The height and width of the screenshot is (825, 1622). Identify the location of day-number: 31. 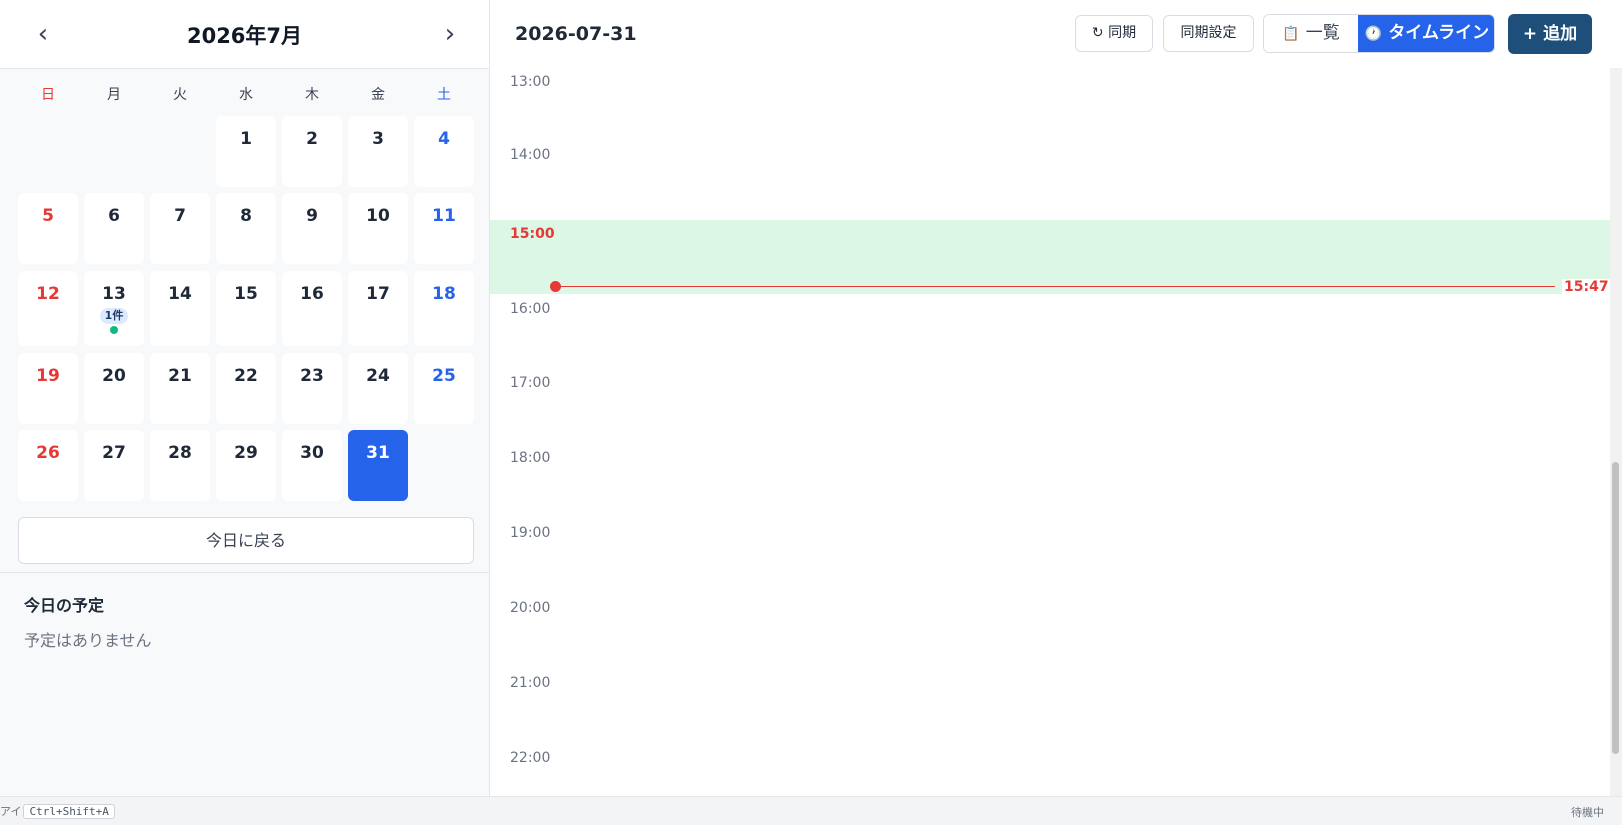
(378, 453).